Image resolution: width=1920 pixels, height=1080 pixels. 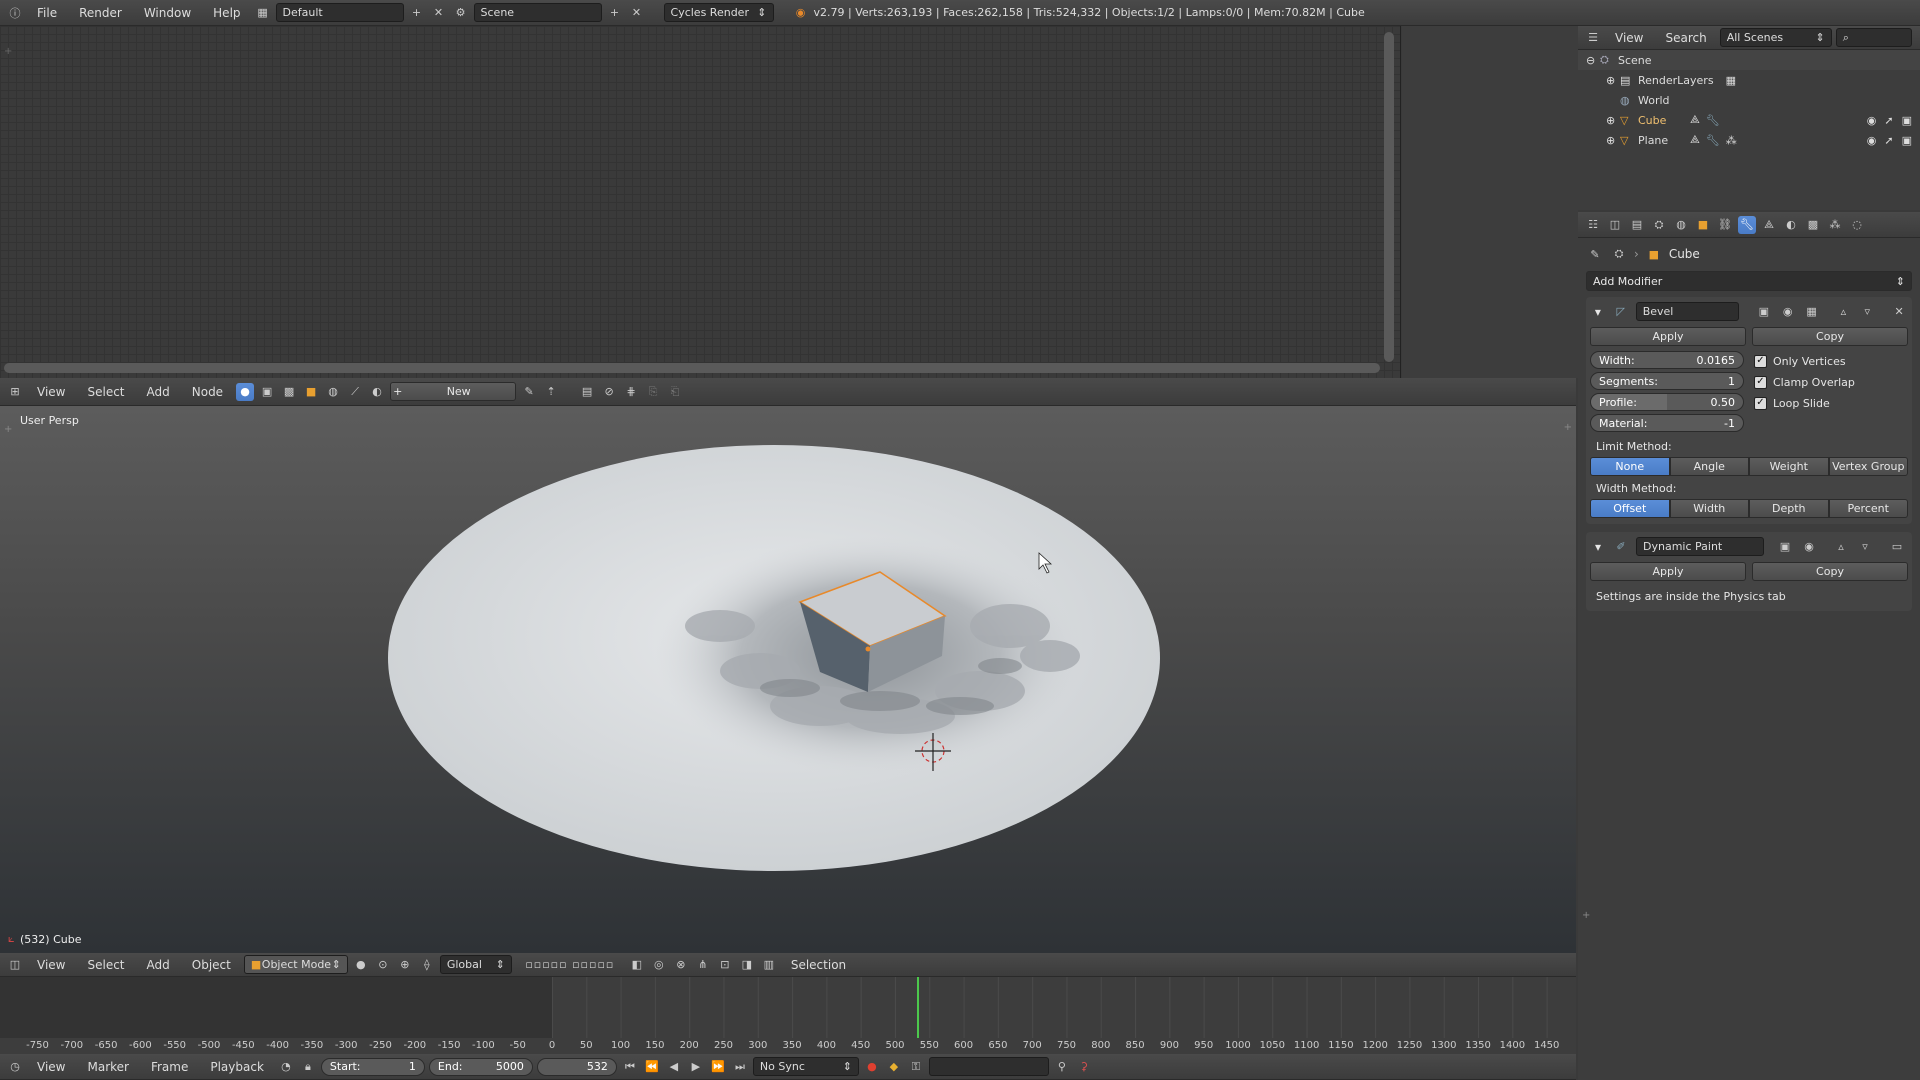 What do you see at coordinates (1709, 508) in the screenshot?
I see `width-width-button: Width` at bounding box center [1709, 508].